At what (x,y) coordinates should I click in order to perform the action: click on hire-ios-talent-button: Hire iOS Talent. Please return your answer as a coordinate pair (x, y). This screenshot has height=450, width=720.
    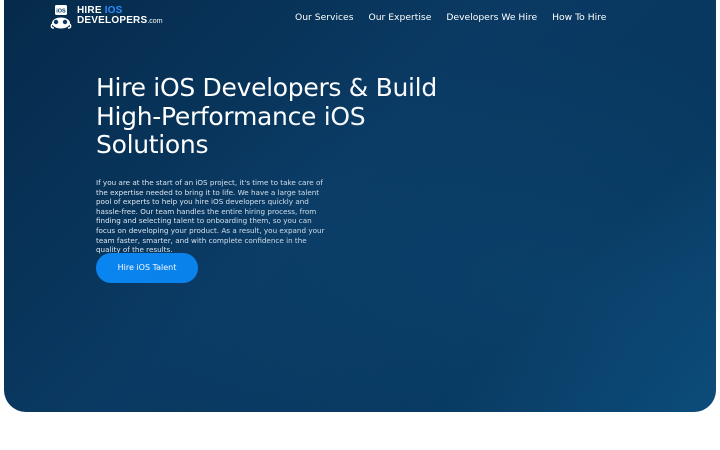
    Looking at the image, I should click on (147, 268).